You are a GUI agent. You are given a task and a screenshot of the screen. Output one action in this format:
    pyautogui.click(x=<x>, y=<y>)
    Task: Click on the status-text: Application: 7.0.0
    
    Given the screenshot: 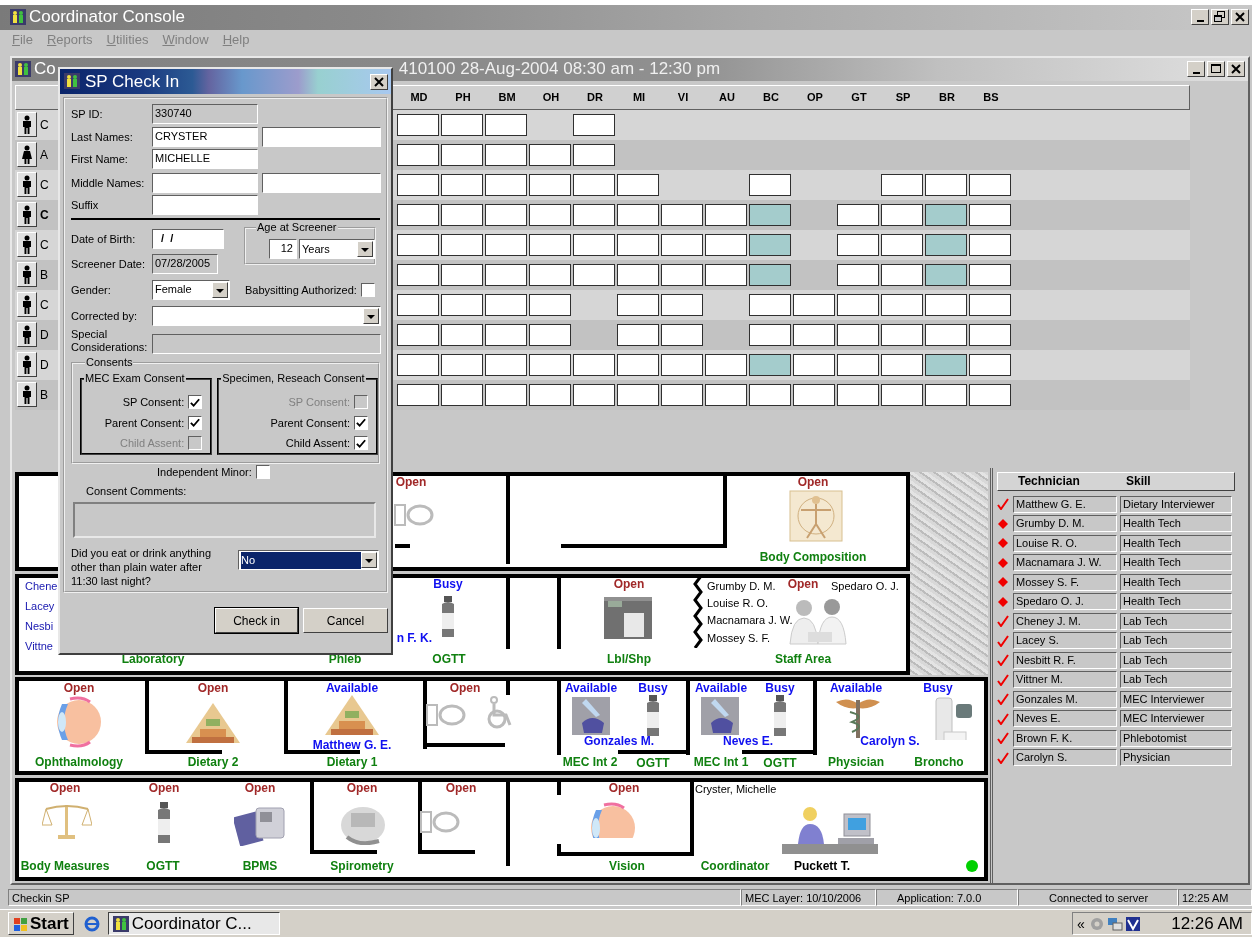 What is the action you would take?
    pyautogui.click(x=947, y=897)
    